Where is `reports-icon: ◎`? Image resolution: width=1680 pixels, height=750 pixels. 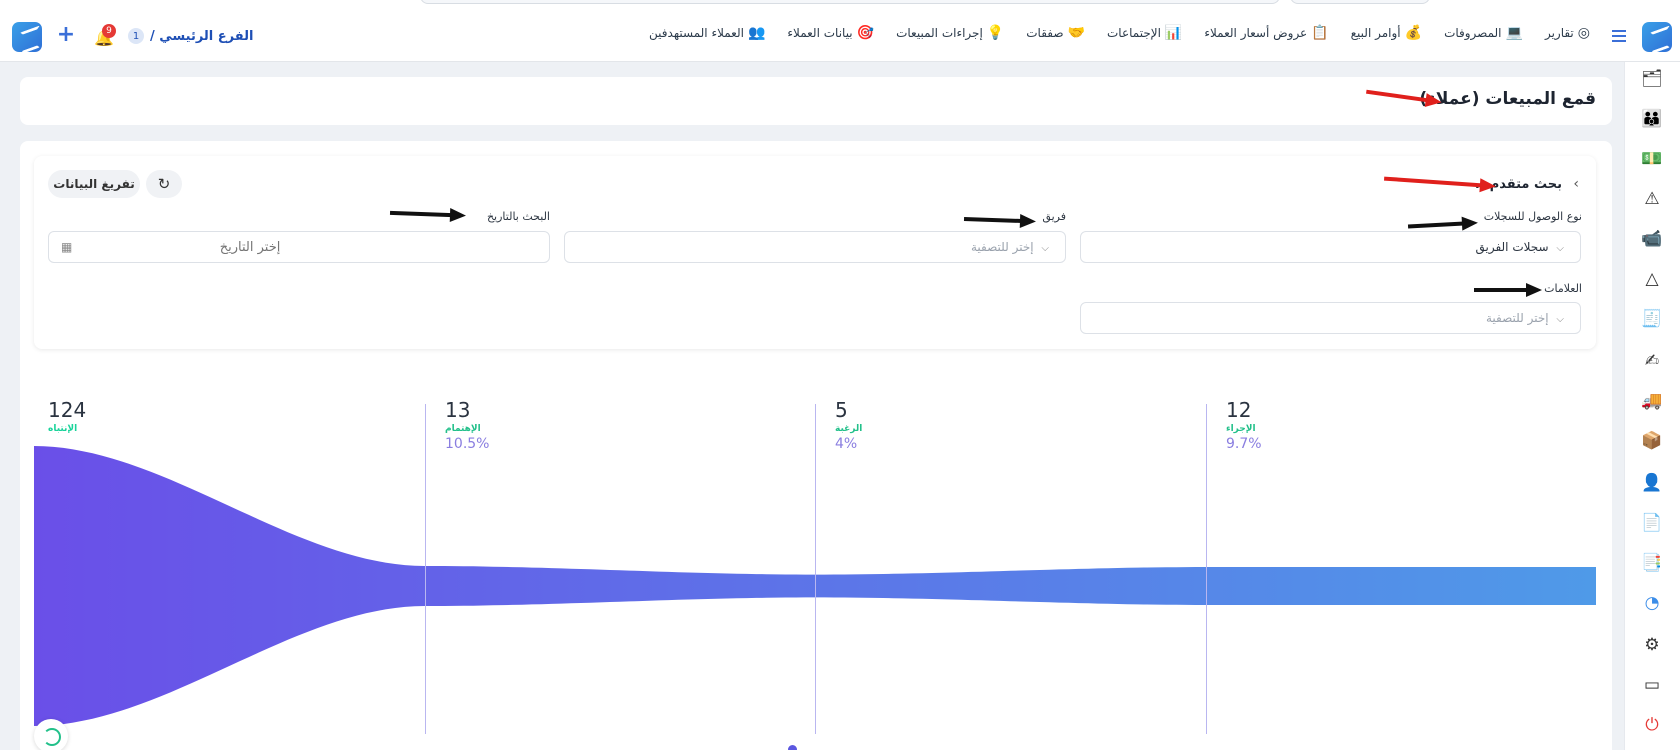
reports-icon: ◎ is located at coordinates (1583, 33).